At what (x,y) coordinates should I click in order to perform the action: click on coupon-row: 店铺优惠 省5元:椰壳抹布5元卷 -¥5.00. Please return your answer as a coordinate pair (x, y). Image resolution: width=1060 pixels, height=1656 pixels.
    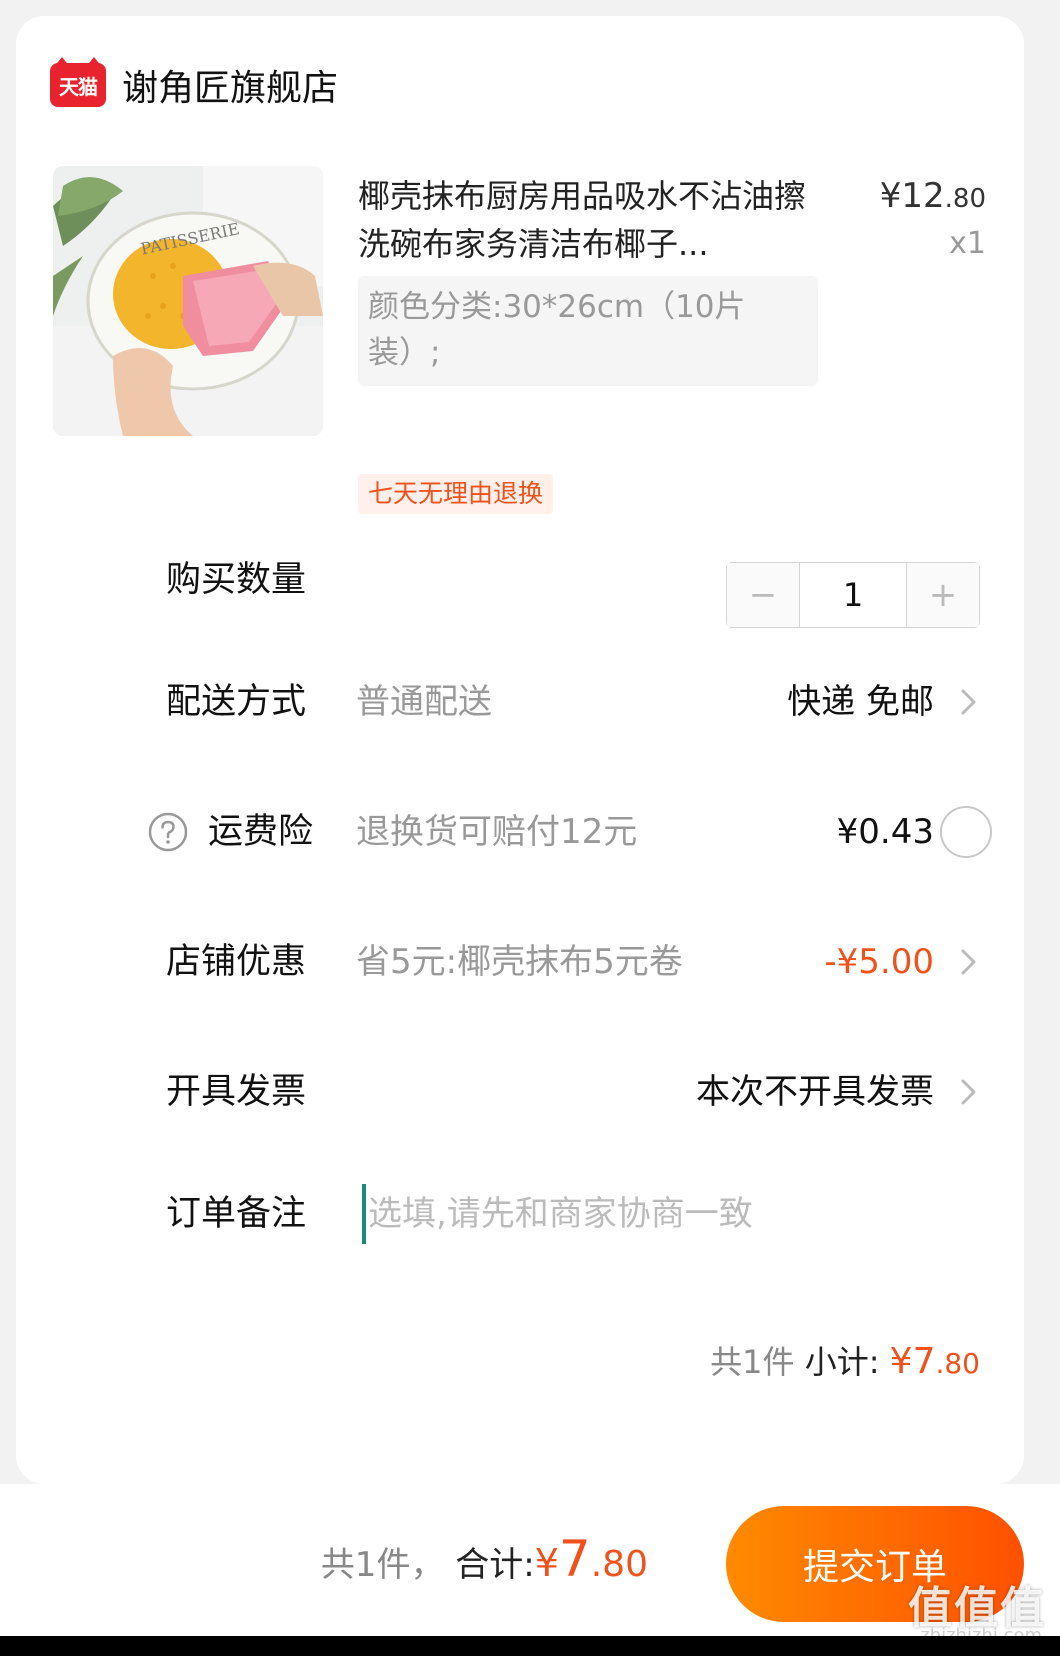
    Looking at the image, I should click on (520, 962).